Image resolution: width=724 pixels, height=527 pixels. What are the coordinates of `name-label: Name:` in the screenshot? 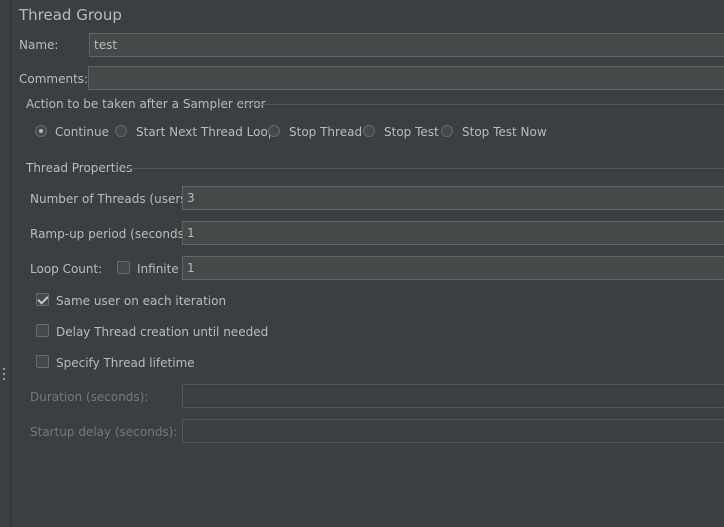 It's located at (39, 45).